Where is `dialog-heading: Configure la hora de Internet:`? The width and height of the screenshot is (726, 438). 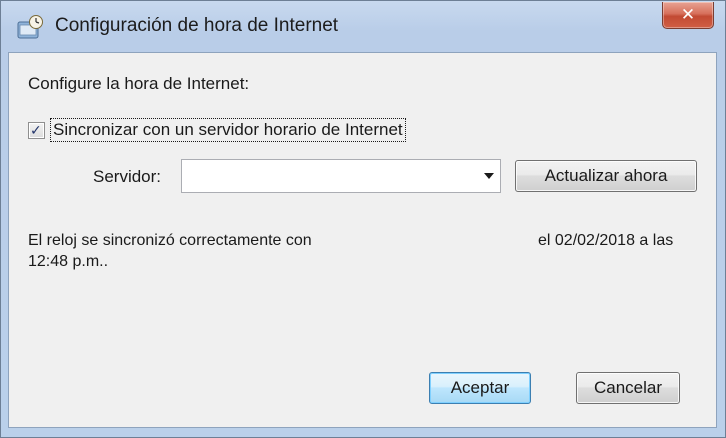
dialog-heading: Configure la hora de Internet: is located at coordinates (139, 83).